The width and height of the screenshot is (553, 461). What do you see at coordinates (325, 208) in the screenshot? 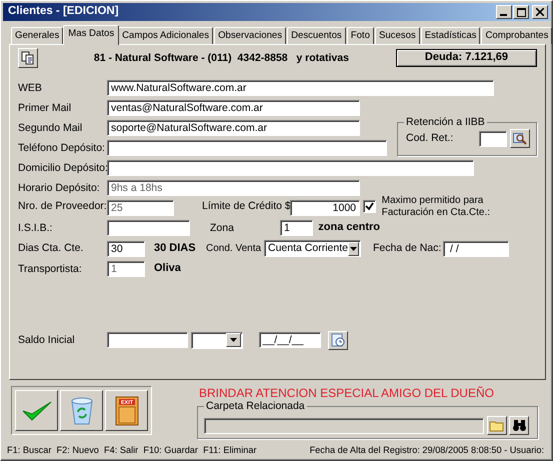
I see `input-field: 1000` at bounding box center [325, 208].